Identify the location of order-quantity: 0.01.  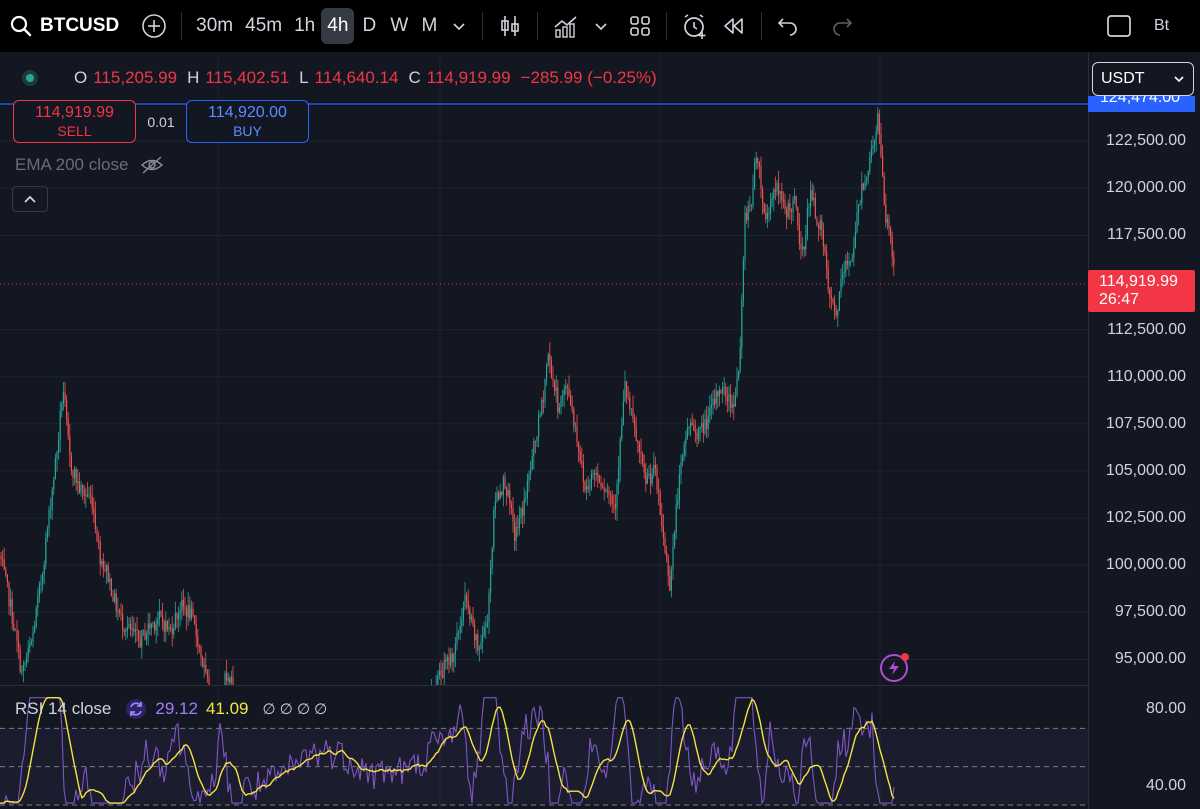
(161, 122).